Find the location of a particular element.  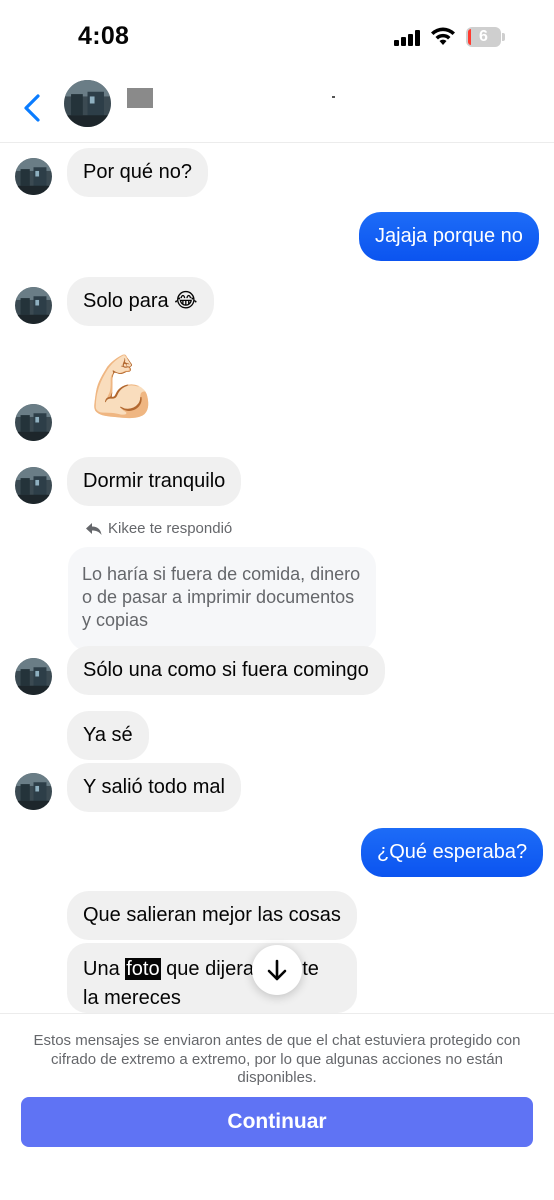

contact-name-redacted is located at coordinates (140, 98).